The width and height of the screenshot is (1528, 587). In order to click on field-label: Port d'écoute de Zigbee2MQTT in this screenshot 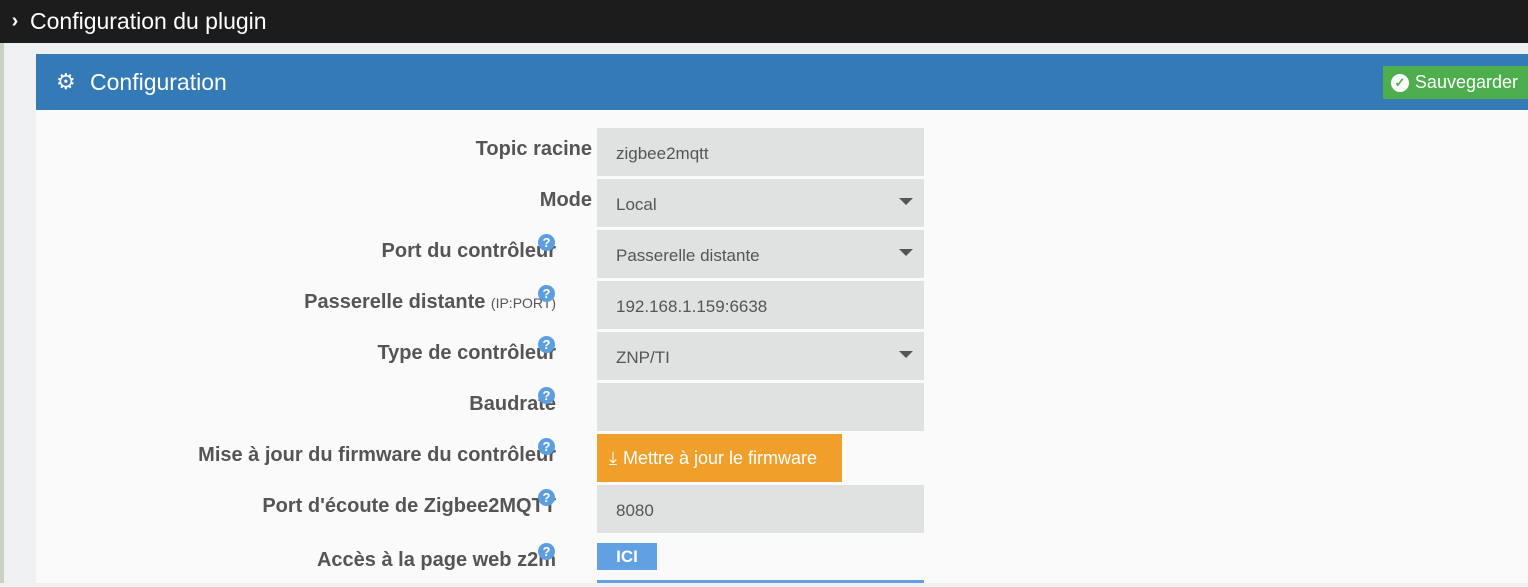, I will do `click(409, 506)`.